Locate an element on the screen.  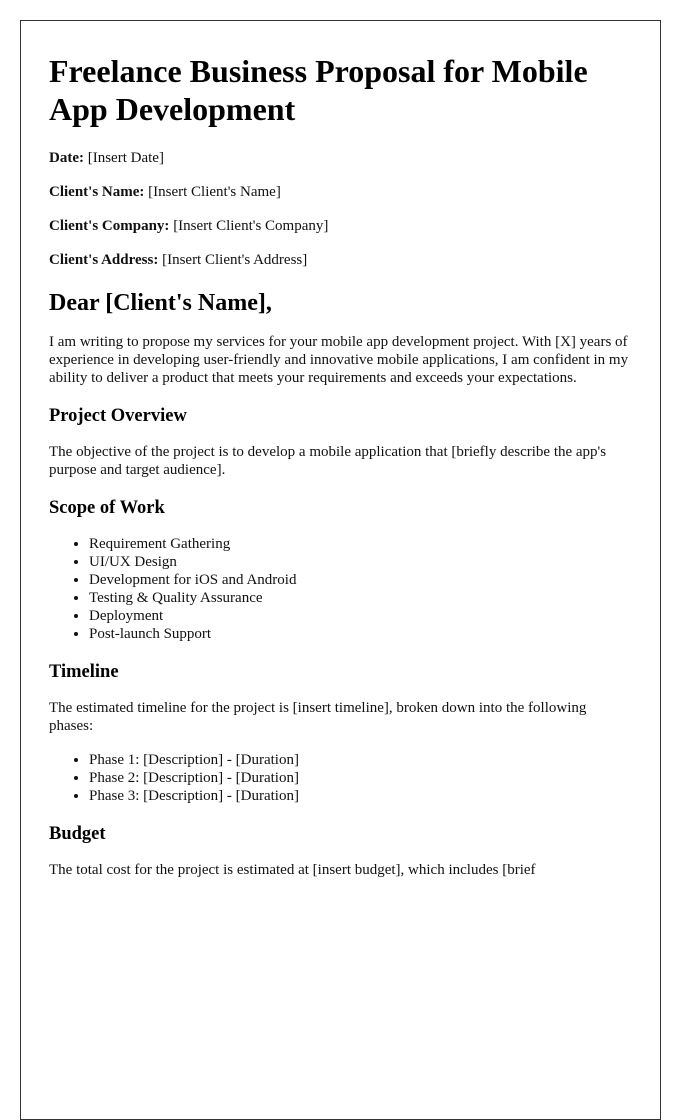
section-heading-scope-of-work: Scope of Work is located at coordinates (107, 508).